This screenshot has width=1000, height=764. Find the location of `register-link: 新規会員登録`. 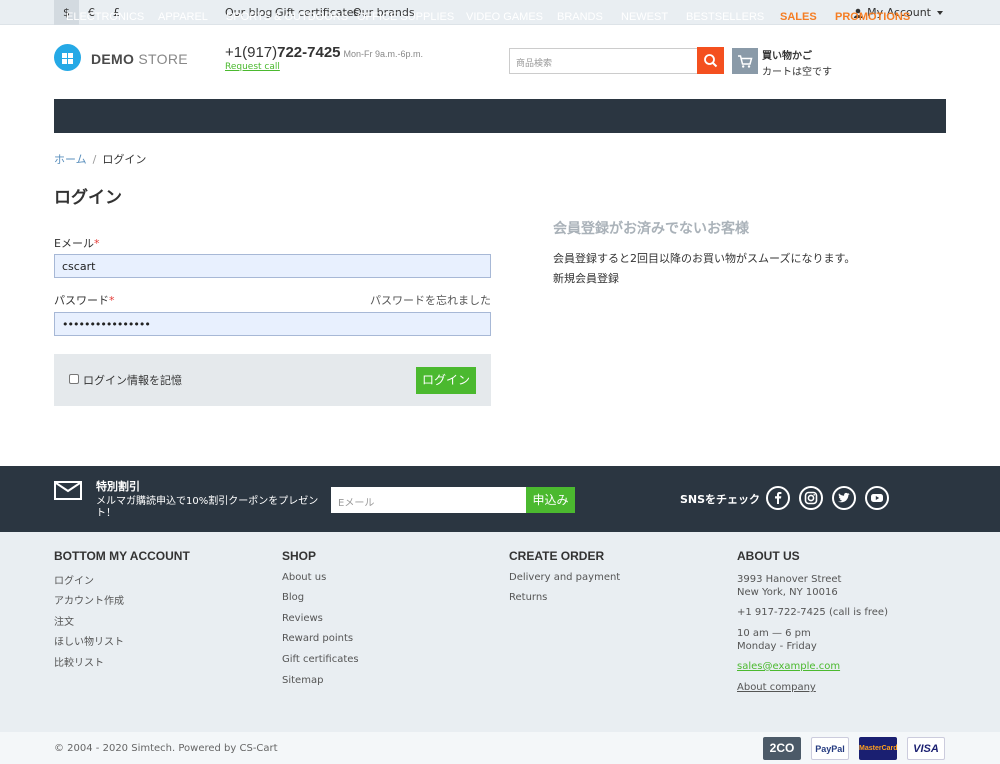

register-link: 新規会員登録 is located at coordinates (586, 278).